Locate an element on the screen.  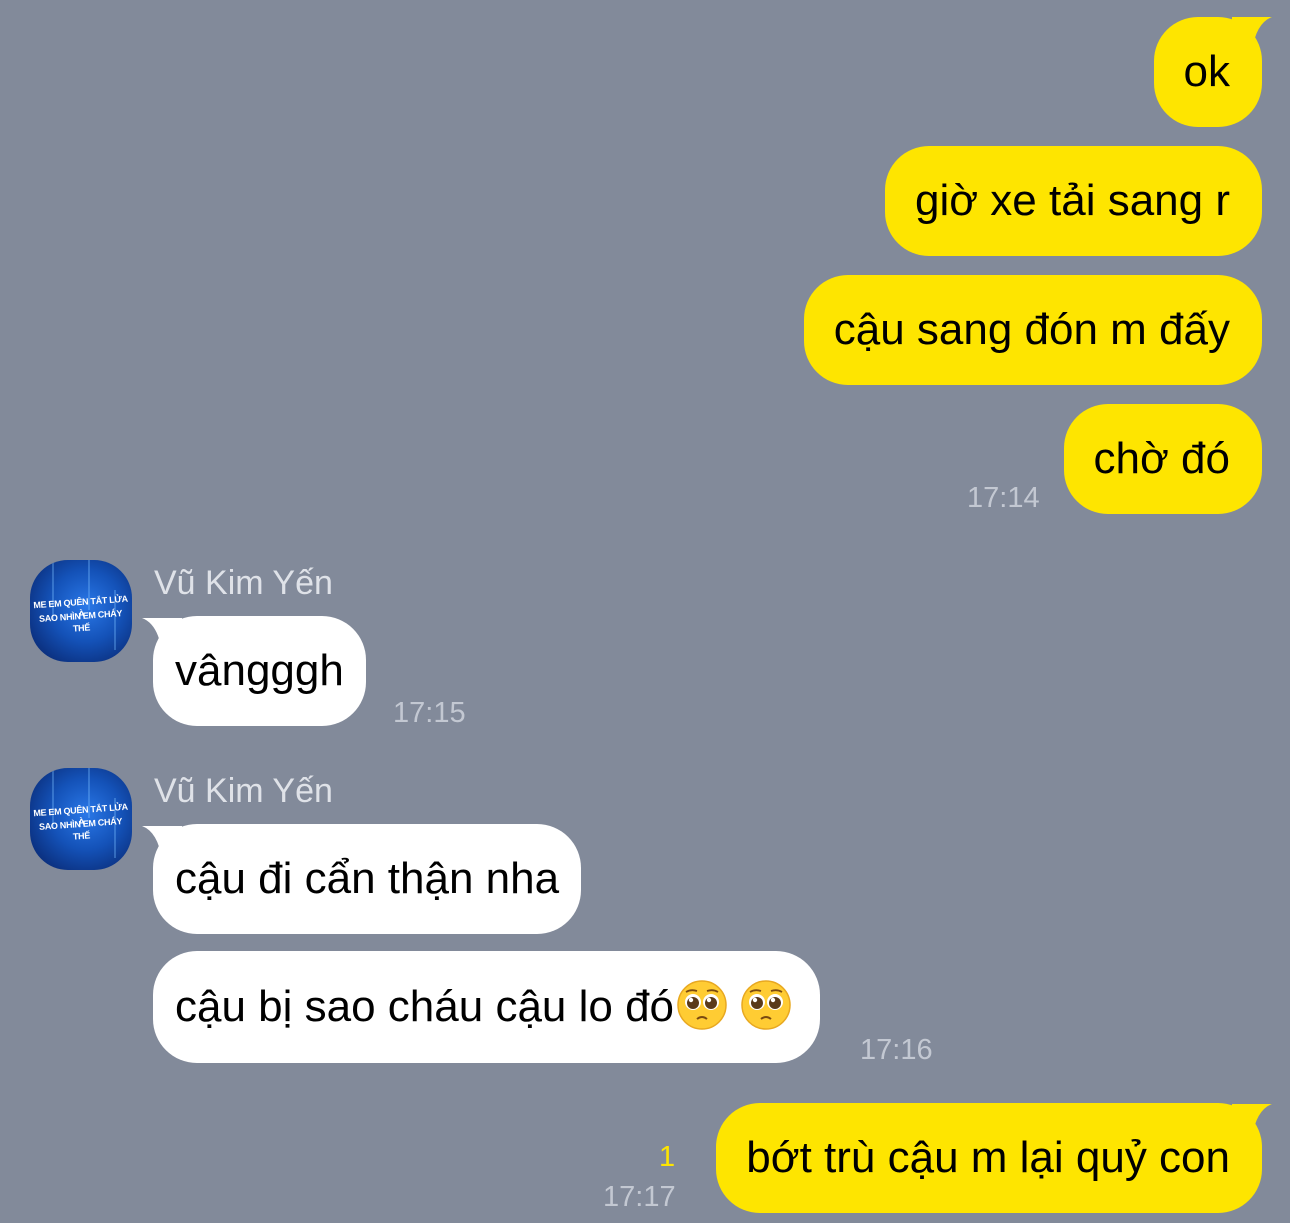
message-text: cậu đi cẩn thận nha is located at coordinates (367, 878).